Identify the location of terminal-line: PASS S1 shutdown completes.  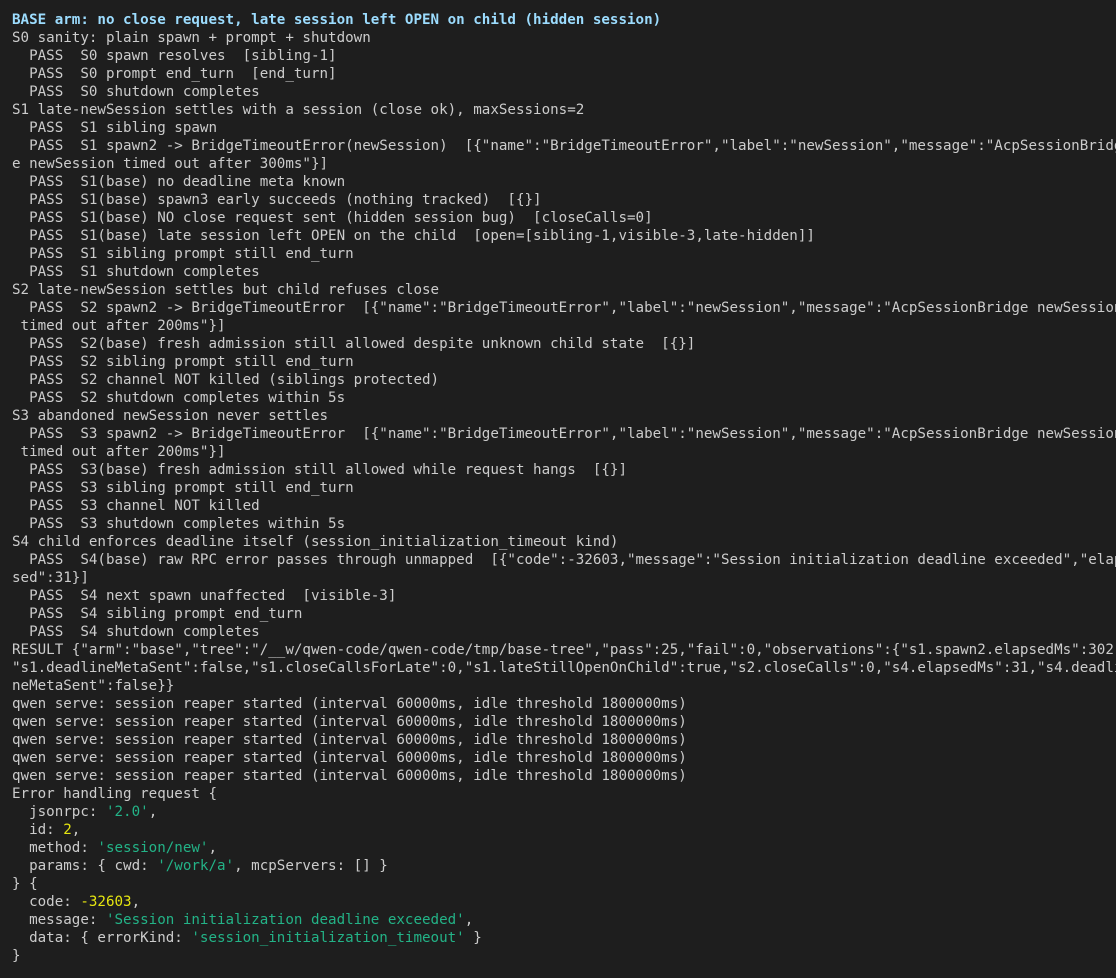
(564, 272).